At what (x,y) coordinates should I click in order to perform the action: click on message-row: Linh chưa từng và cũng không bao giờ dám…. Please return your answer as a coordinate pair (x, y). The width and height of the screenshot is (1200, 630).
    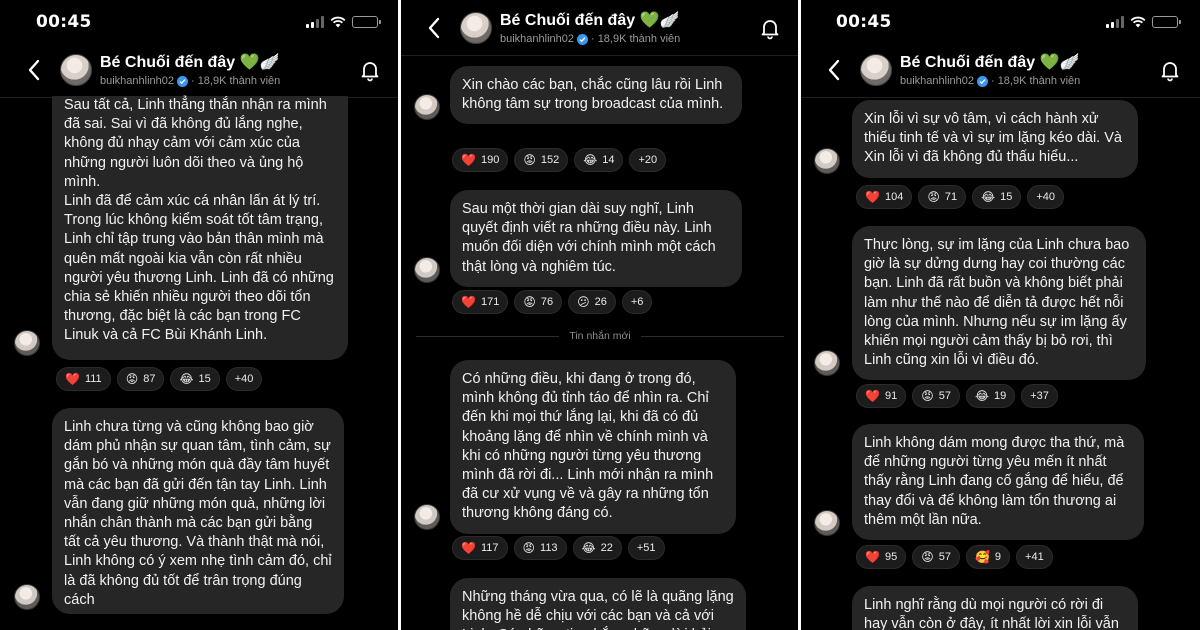
    Looking at the image, I should click on (179, 511).